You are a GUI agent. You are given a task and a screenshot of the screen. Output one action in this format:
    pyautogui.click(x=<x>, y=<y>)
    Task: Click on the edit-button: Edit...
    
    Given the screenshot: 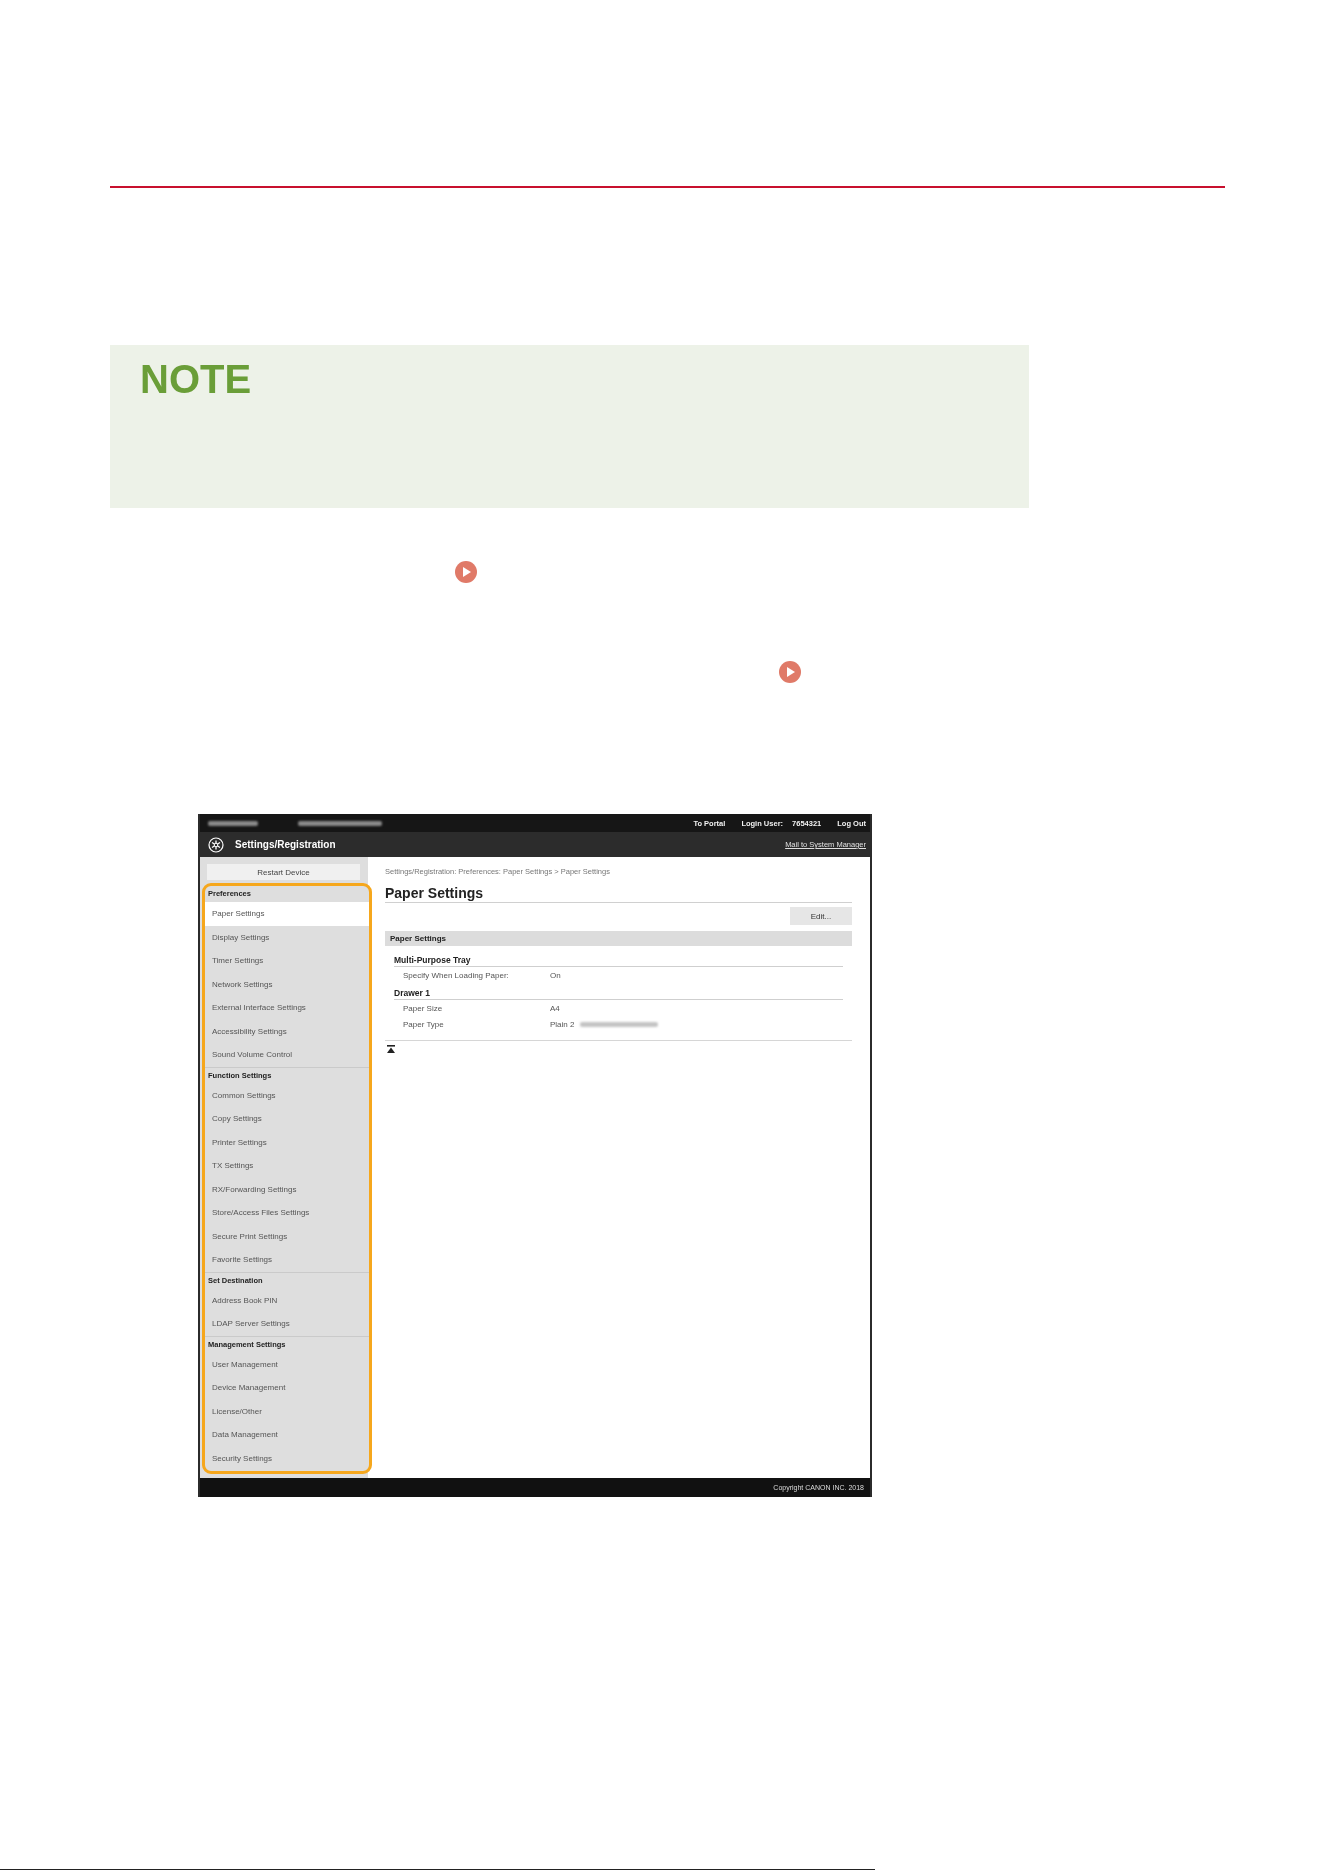 What is the action you would take?
    pyautogui.click(x=821, y=916)
    